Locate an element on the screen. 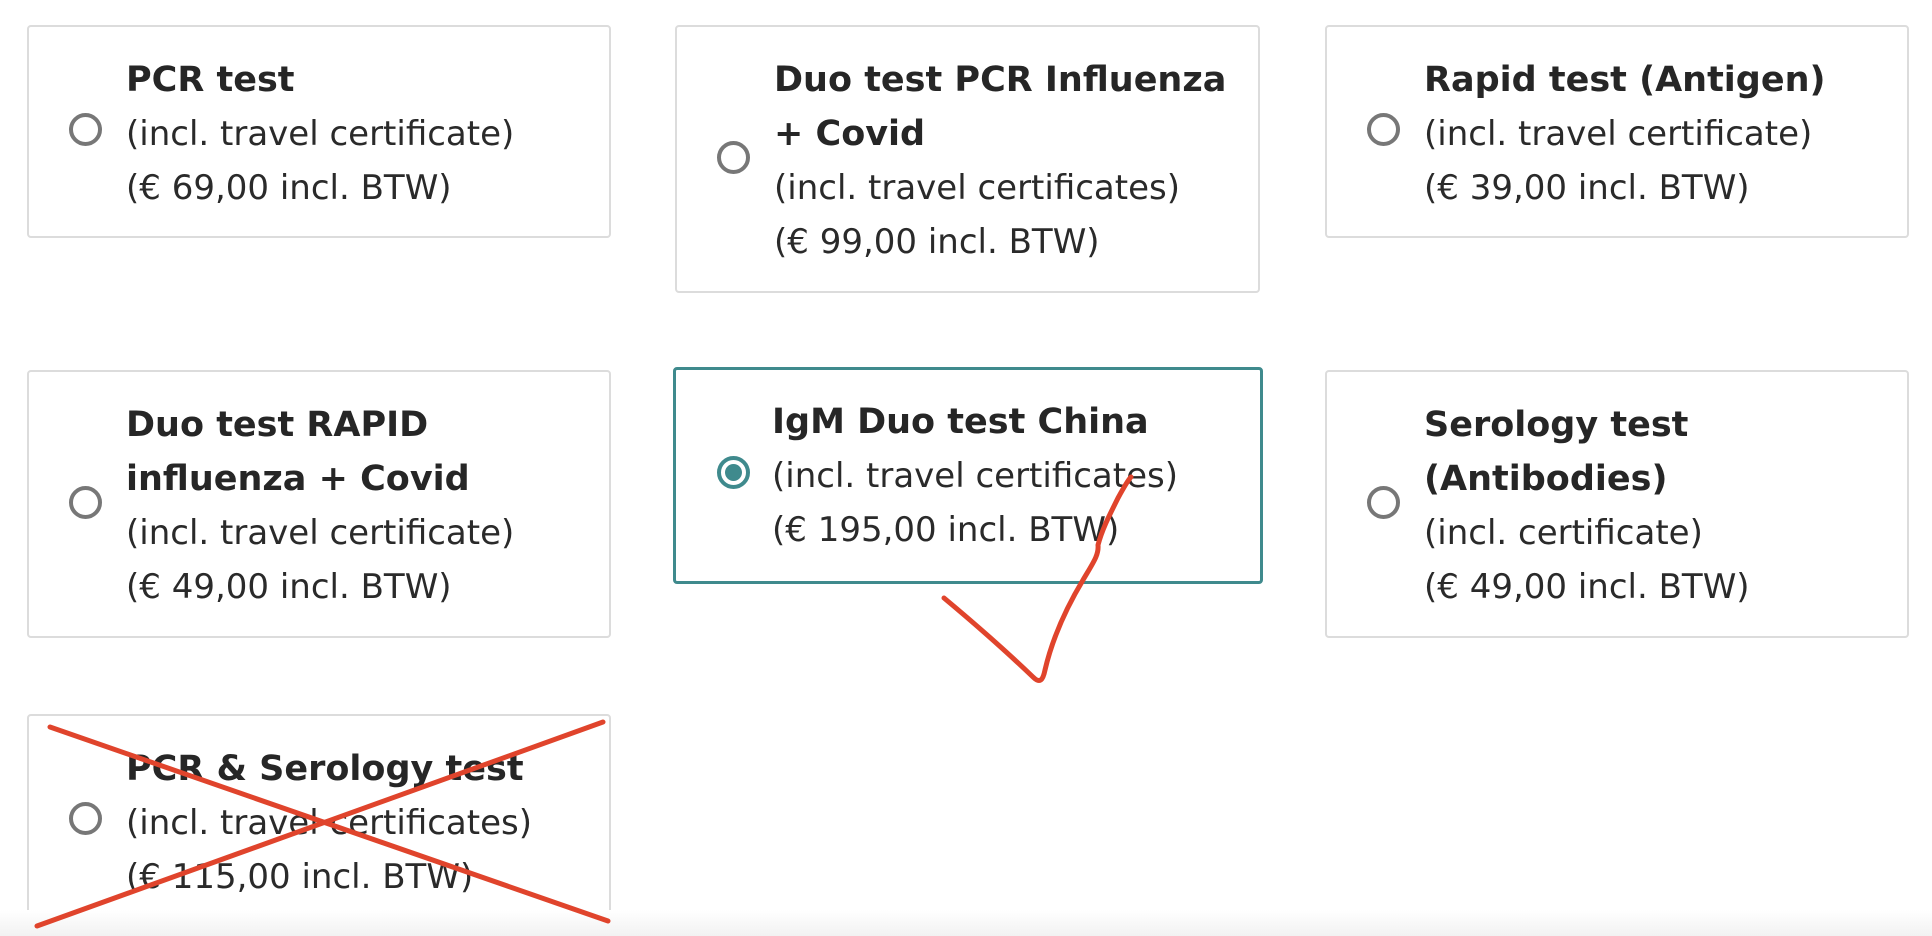  option-price: (€ 195,00 incl. BTW) is located at coordinates (946, 530).